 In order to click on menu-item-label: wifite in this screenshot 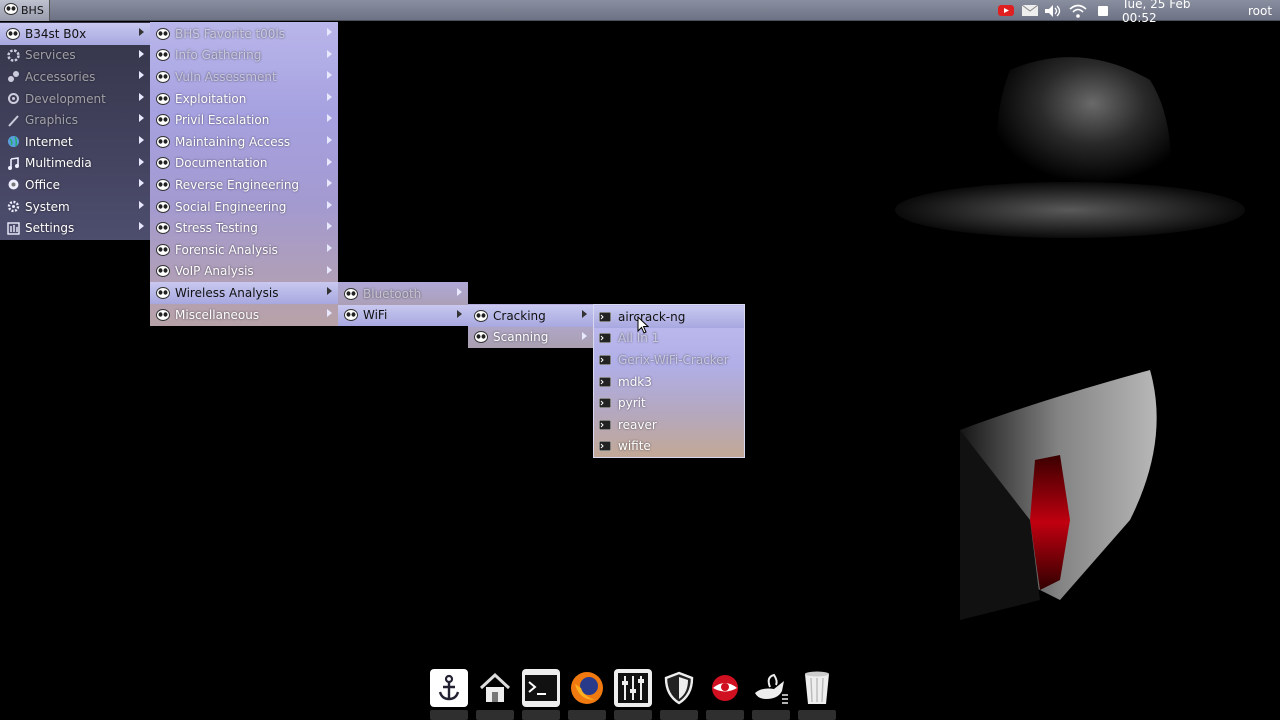, I will do `click(634, 446)`.